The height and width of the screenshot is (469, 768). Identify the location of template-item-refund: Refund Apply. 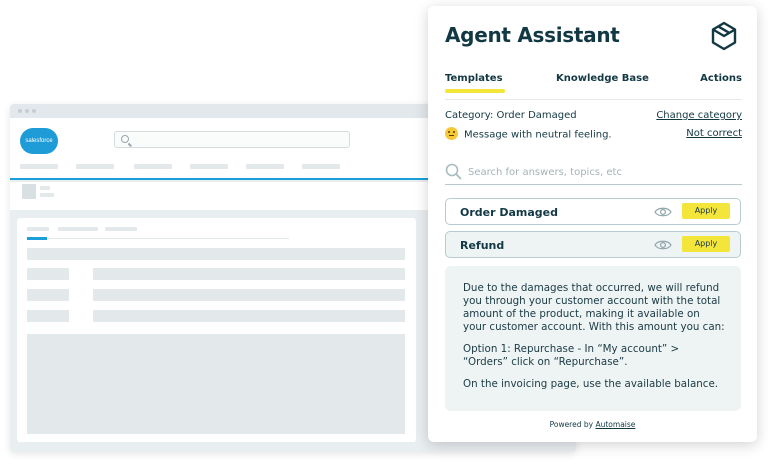
(593, 244).